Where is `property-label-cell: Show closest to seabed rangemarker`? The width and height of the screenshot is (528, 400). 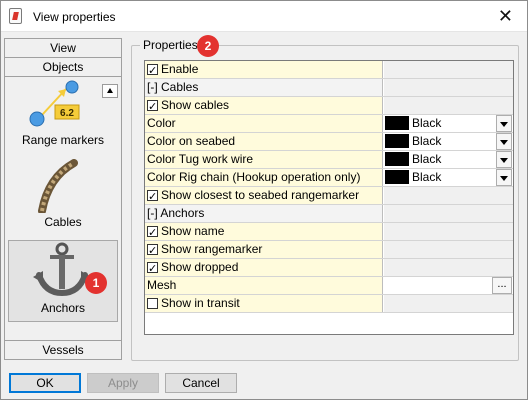
property-label-cell: Show closest to seabed rangemarker is located at coordinates (264, 195).